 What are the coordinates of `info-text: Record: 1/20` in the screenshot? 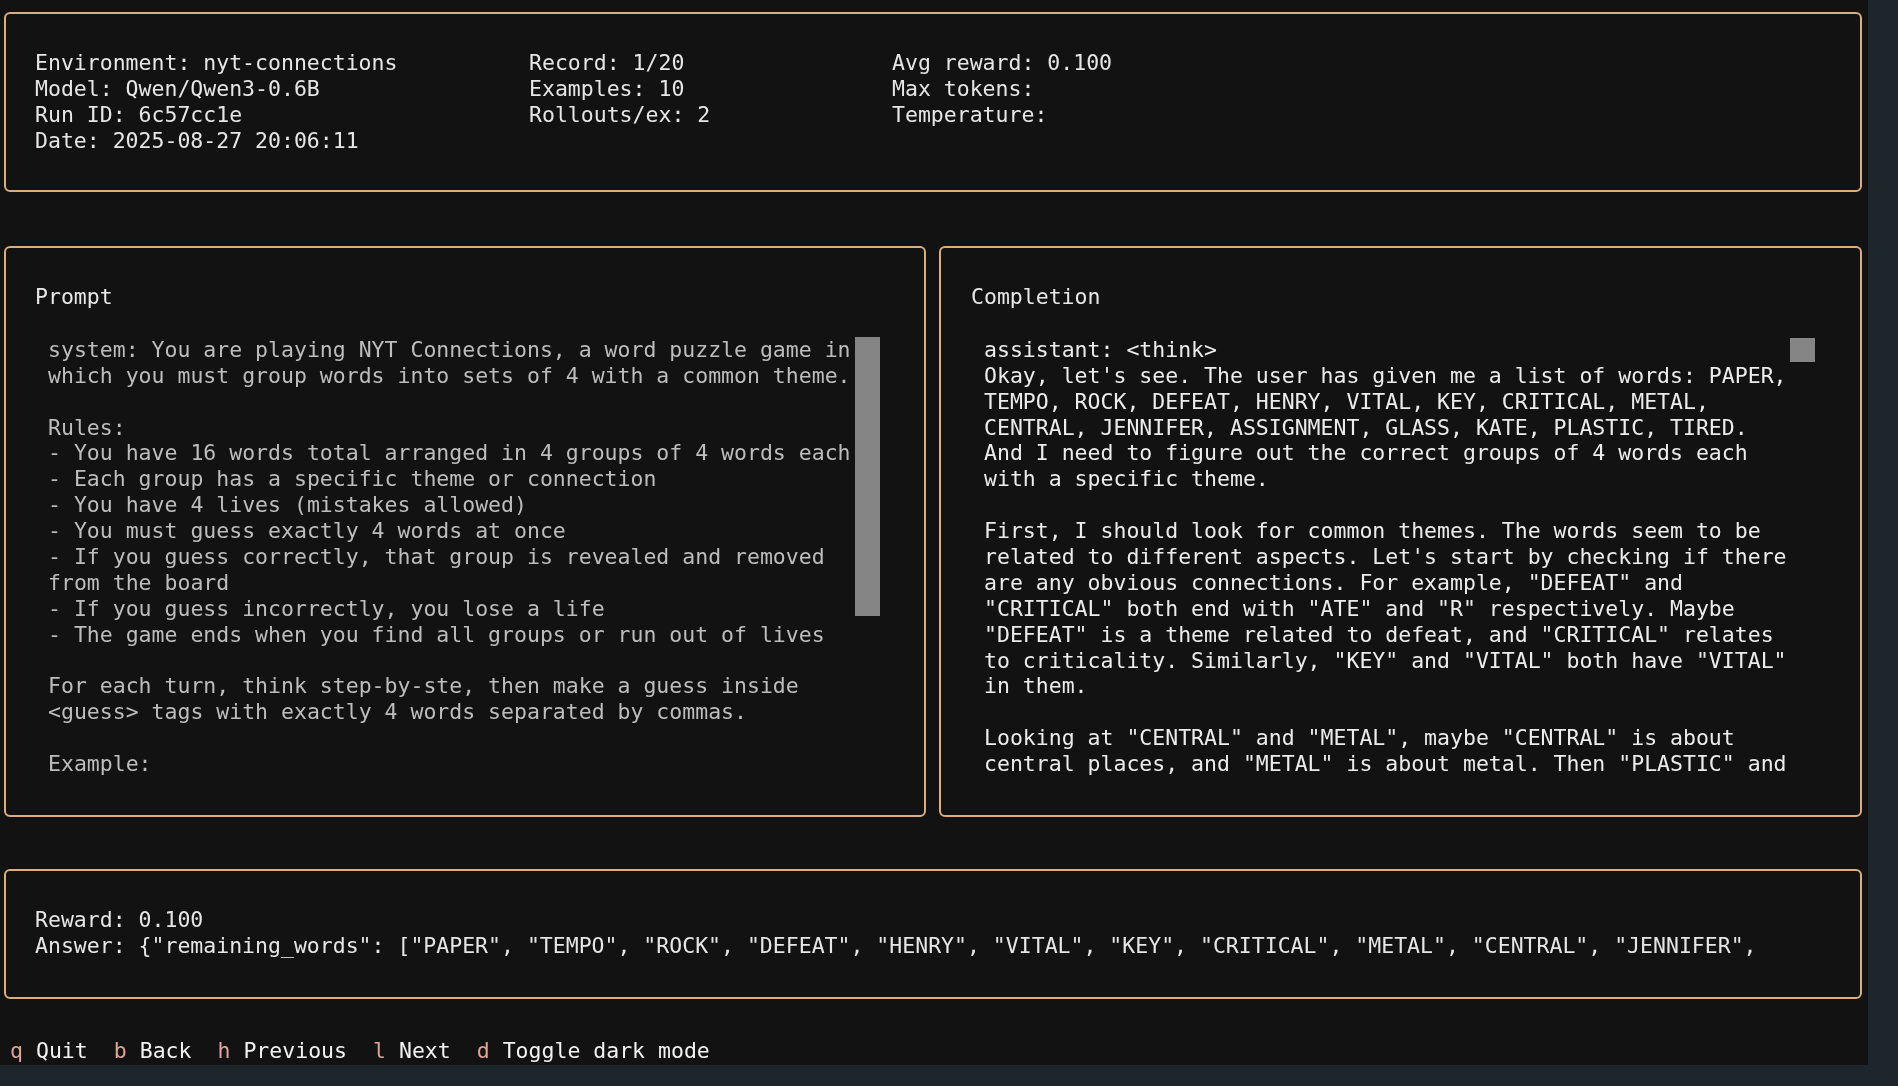 It's located at (607, 63).